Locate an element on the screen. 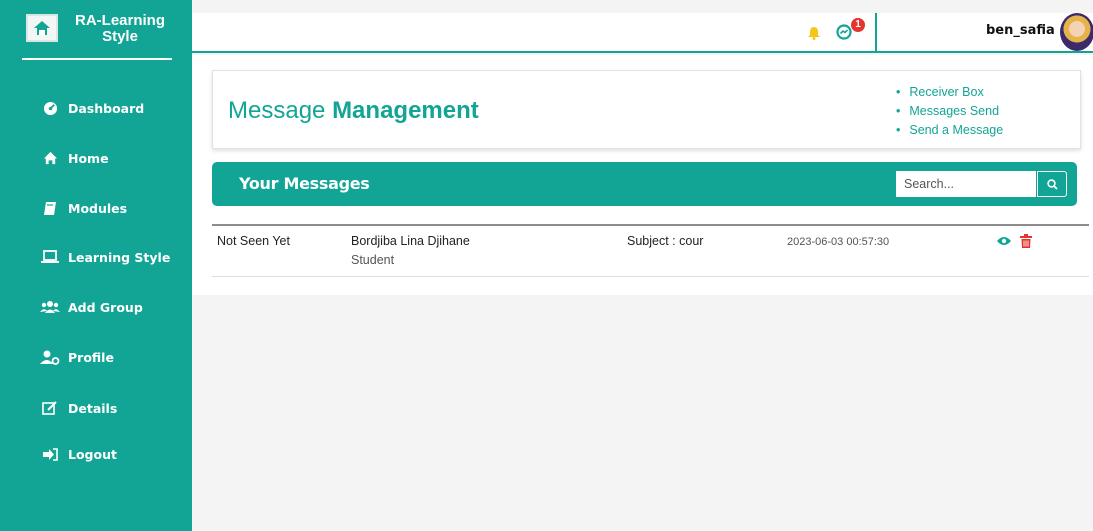 This screenshot has width=1093, height=531. sidebar-item-label: Details is located at coordinates (93, 408).